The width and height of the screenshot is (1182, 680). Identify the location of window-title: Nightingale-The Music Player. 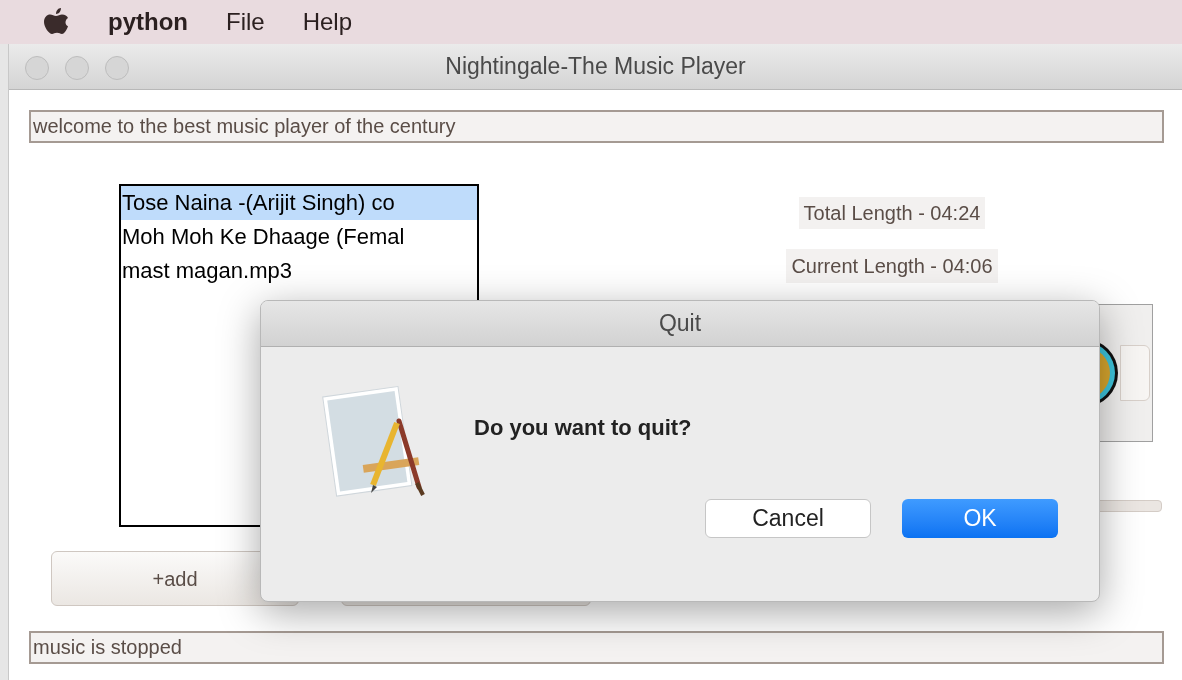
(595, 67).